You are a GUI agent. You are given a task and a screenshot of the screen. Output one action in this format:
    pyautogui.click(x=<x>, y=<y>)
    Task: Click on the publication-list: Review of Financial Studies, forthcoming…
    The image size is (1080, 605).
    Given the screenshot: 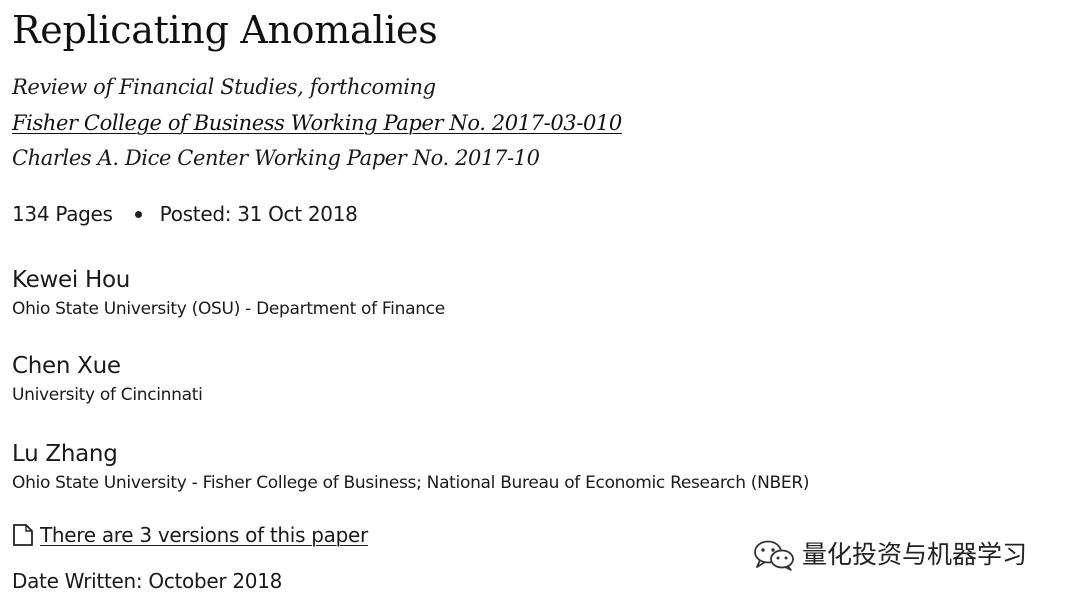 What is the action you would take?
    pyautogui.click(x=317, y=123)
    